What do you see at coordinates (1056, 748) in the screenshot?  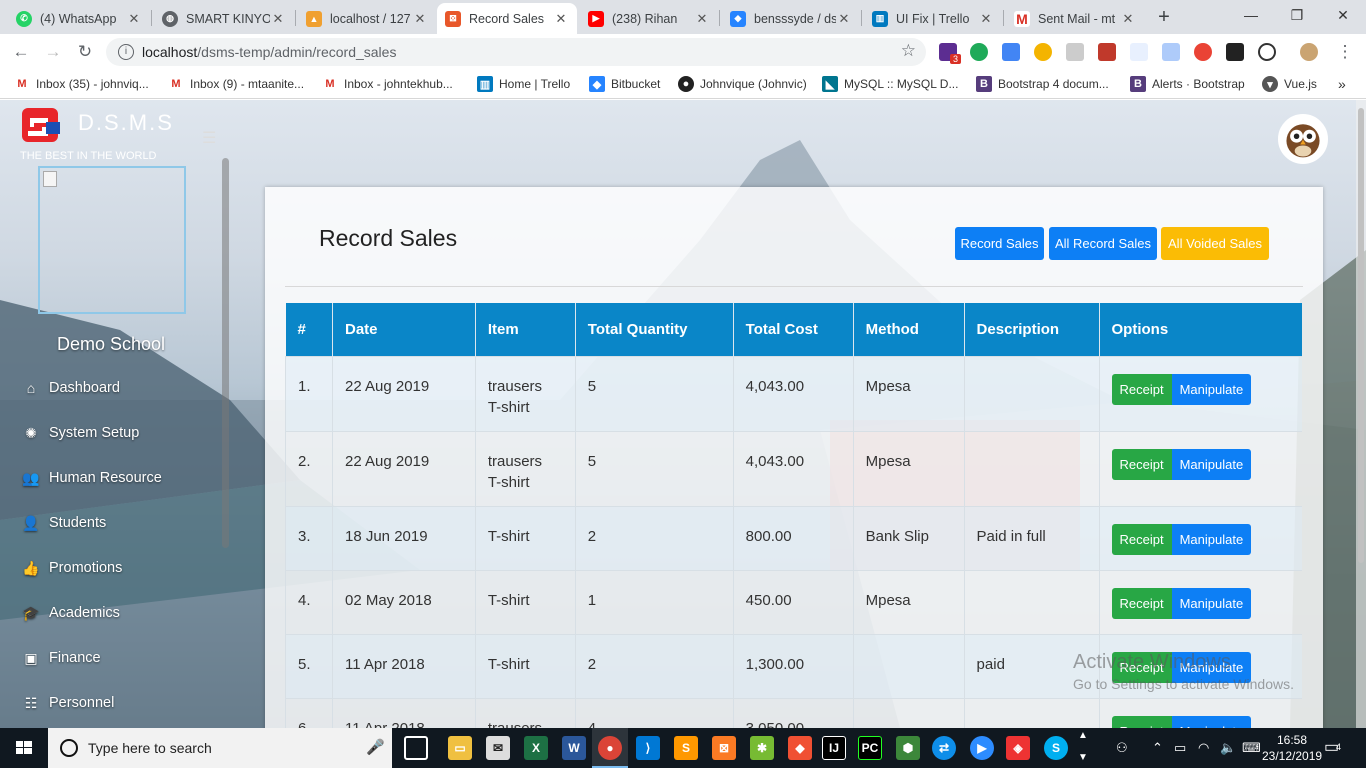 I see `skype-icon: S` at bounding box center [1056, 748].